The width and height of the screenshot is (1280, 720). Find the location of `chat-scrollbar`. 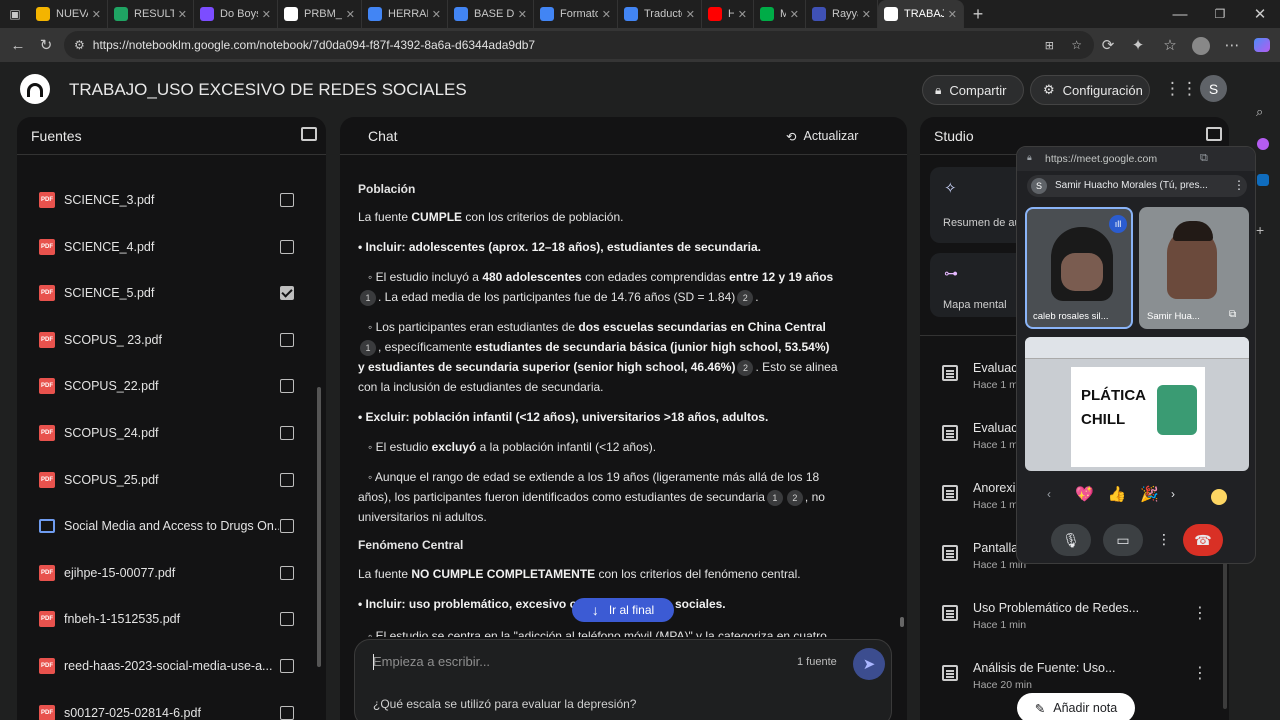

chat-scrollbar is located at coordinates (902, 622).